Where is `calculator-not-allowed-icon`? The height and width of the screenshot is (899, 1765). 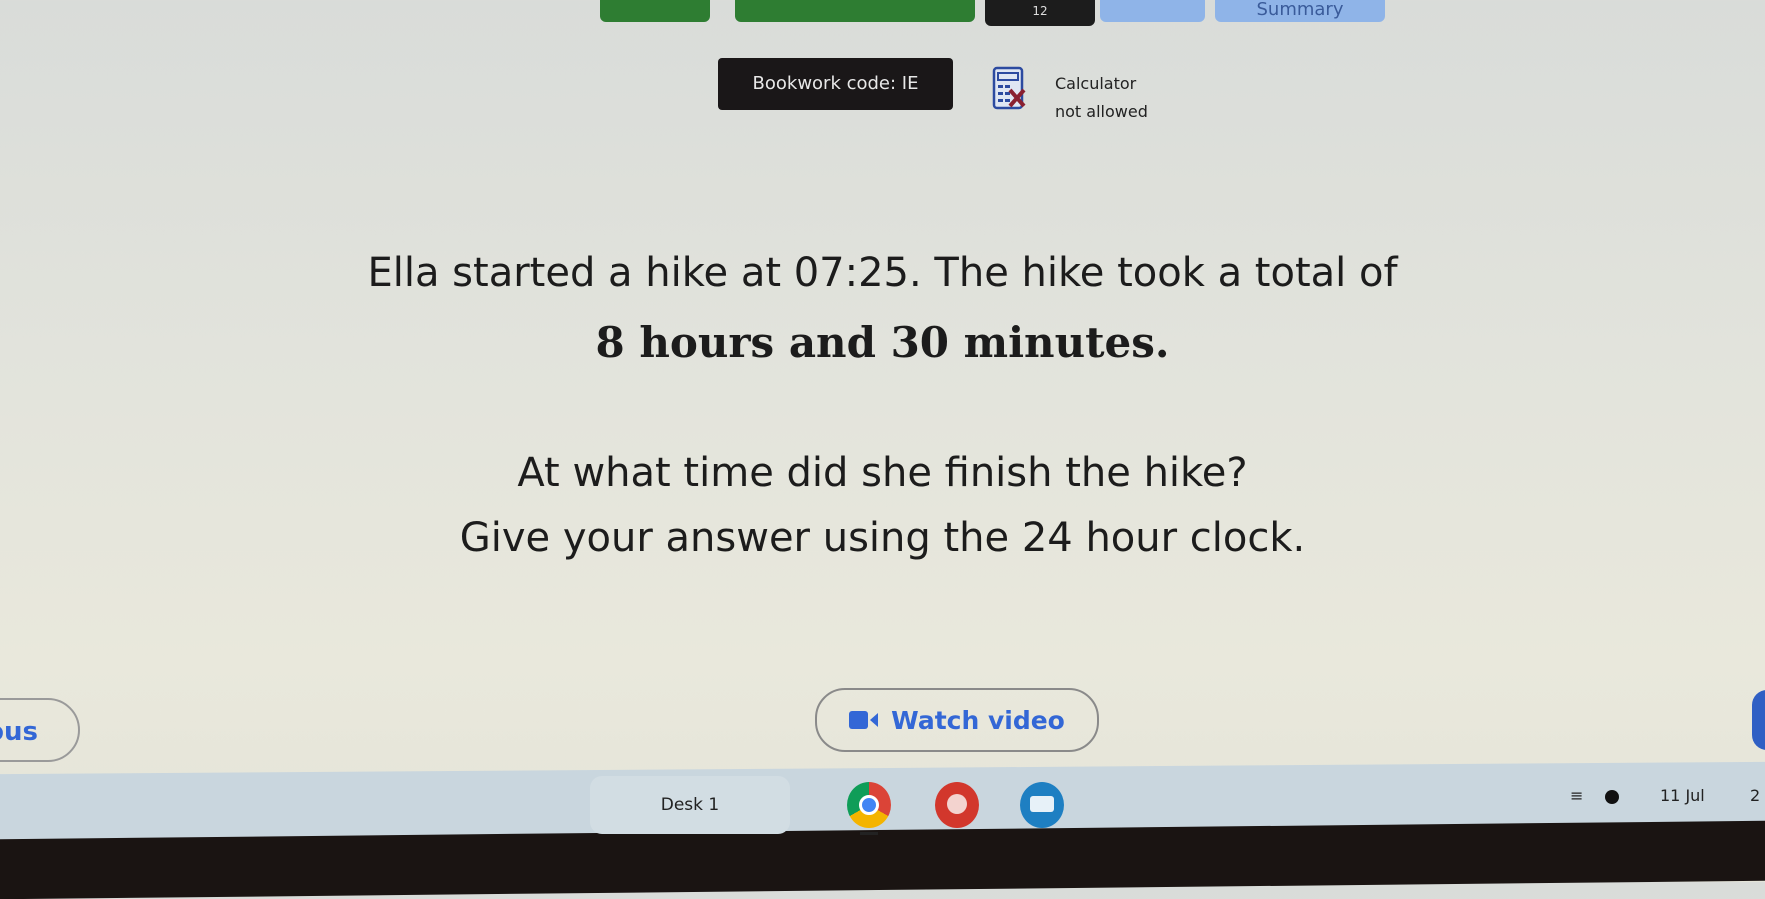
calculator-not-allowed-icon is located at coordinates (1009, 88).